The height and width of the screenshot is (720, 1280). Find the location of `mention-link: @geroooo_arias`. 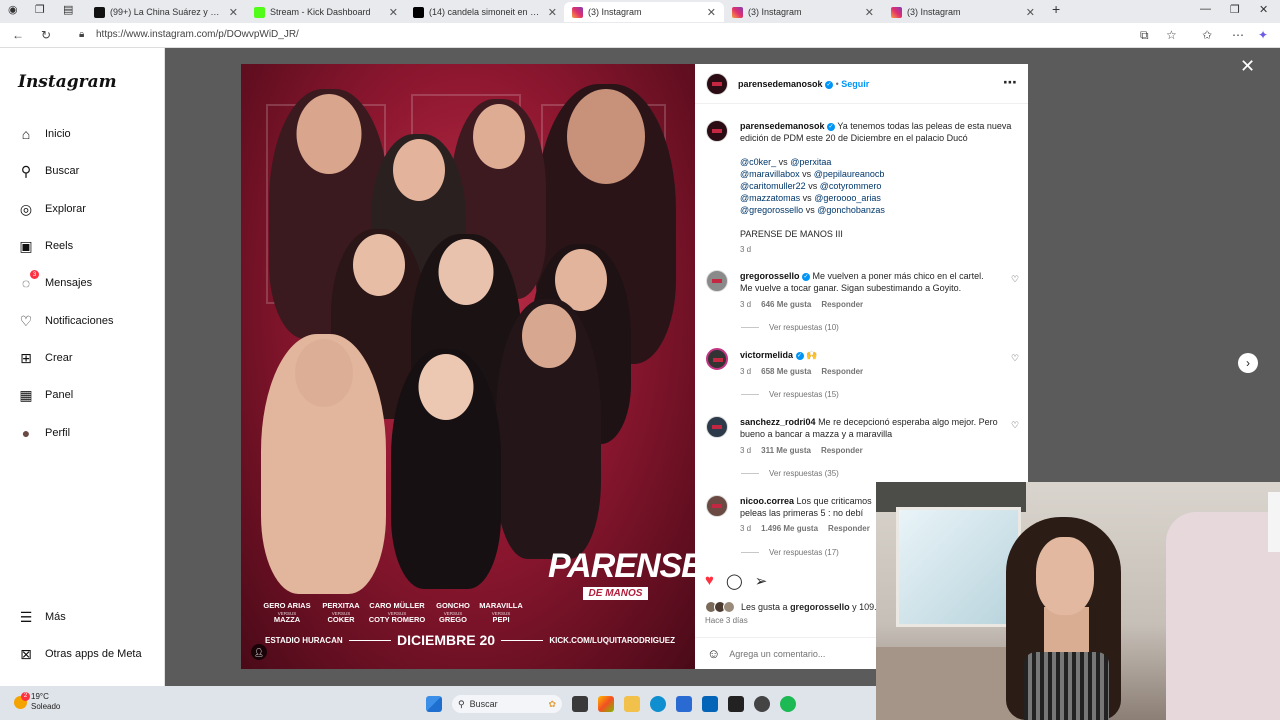

mention-link: @geroooo_arias is located at coordinates (847, 198).